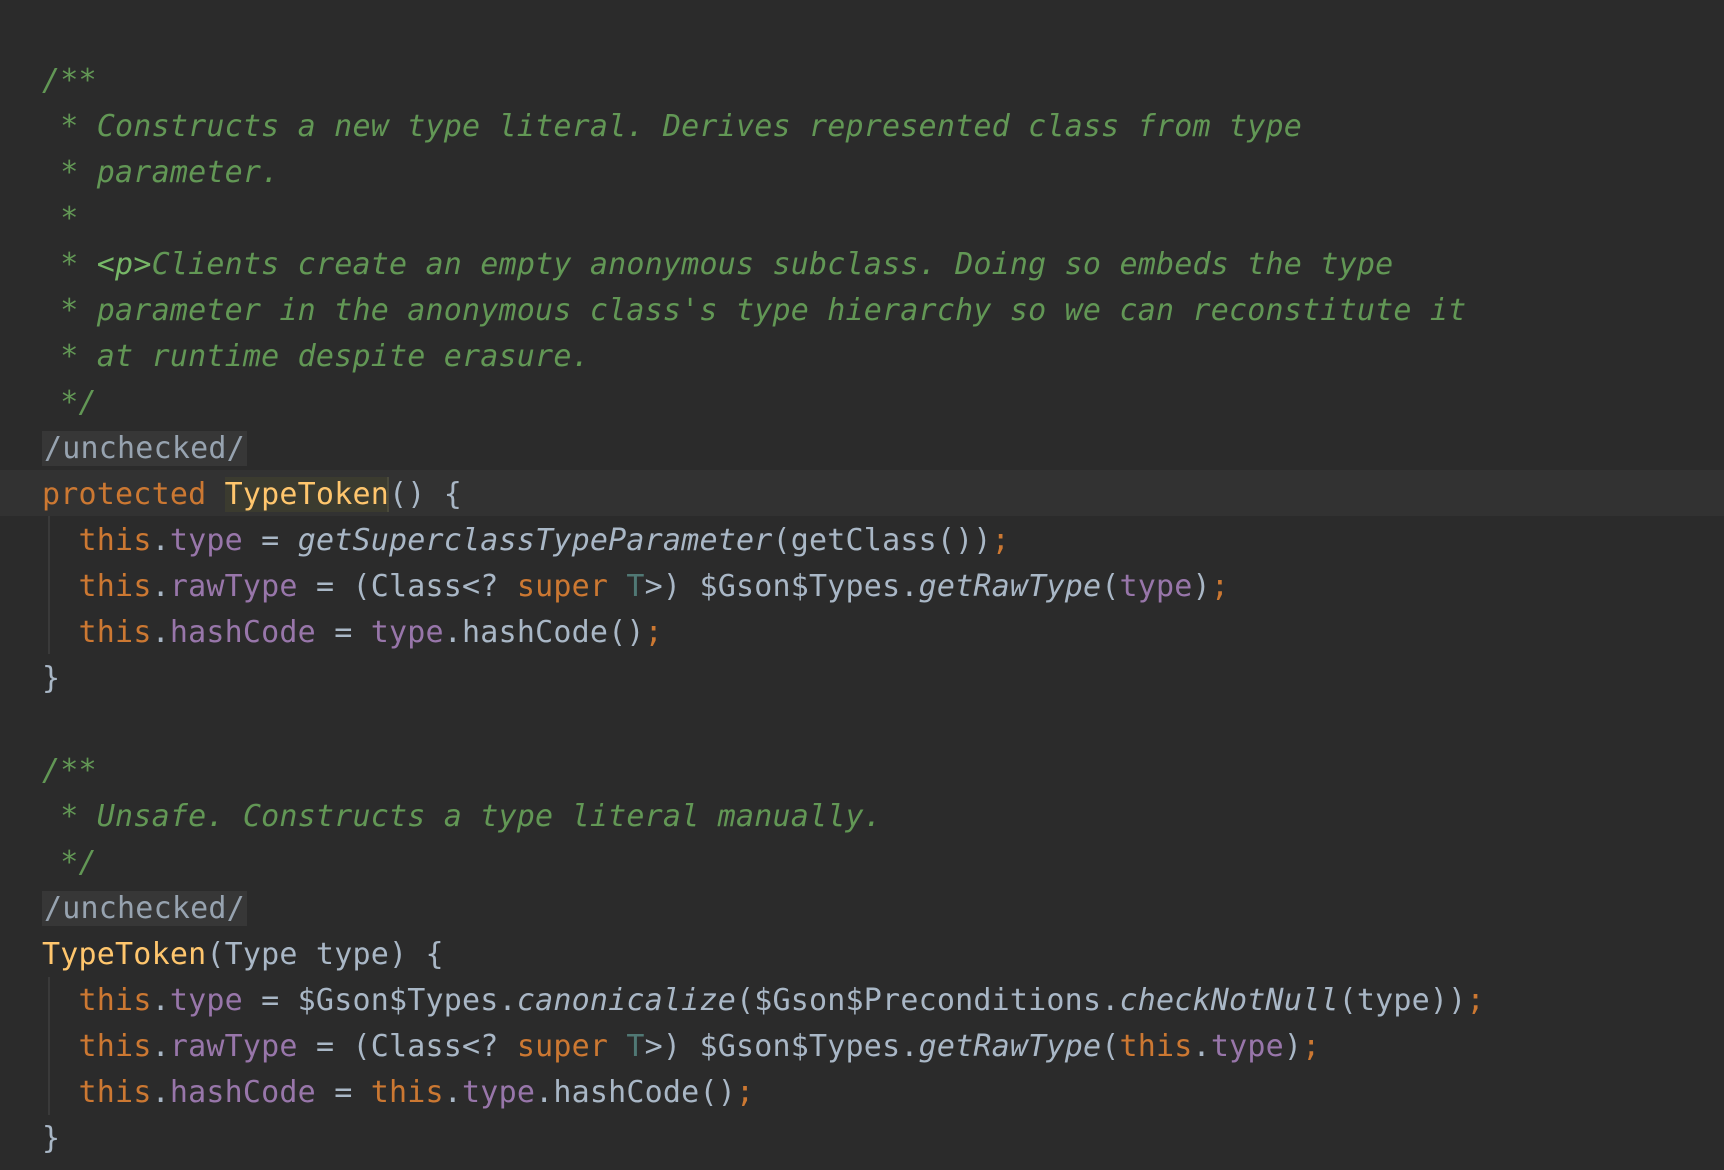 The image size is (1724, 1170). Describe the element at coordinates (1110, 1046) in the screenshot. I see `code-token: (` at that location.